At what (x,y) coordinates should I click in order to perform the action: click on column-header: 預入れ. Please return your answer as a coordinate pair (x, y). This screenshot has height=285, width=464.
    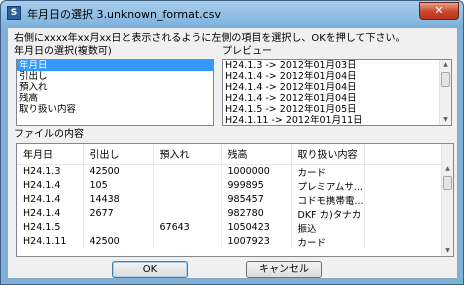
    Looking at the image, I should click on (187, 154).